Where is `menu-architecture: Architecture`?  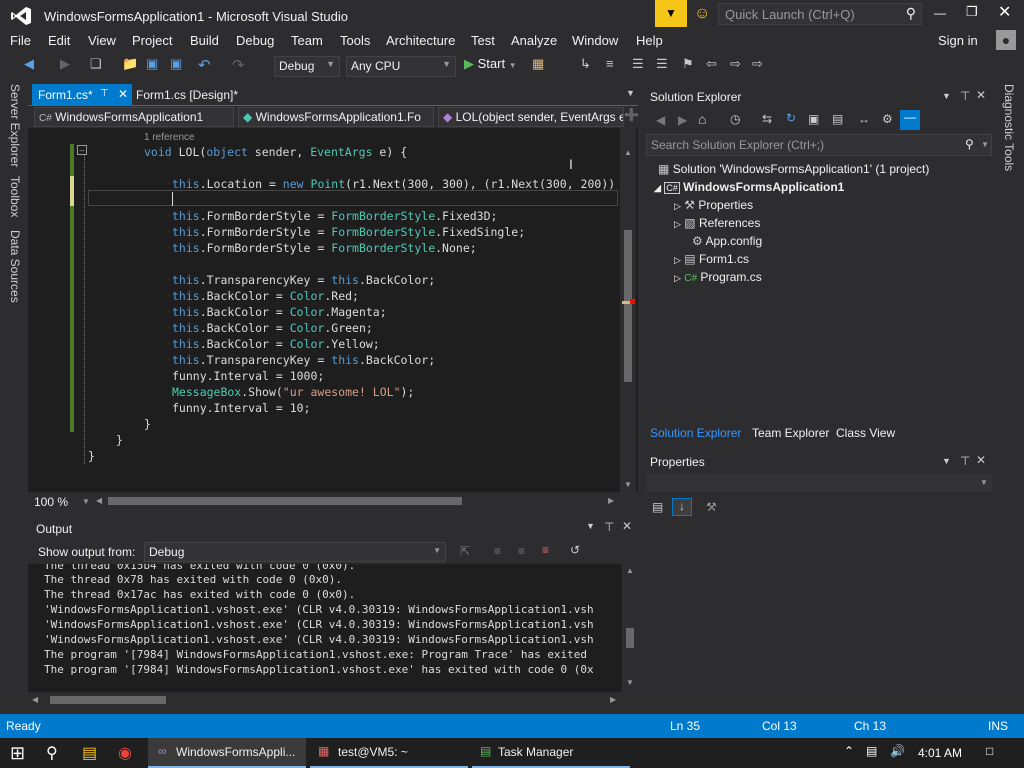 menu-architecture: Architecture is located at coordinates (420, 40).